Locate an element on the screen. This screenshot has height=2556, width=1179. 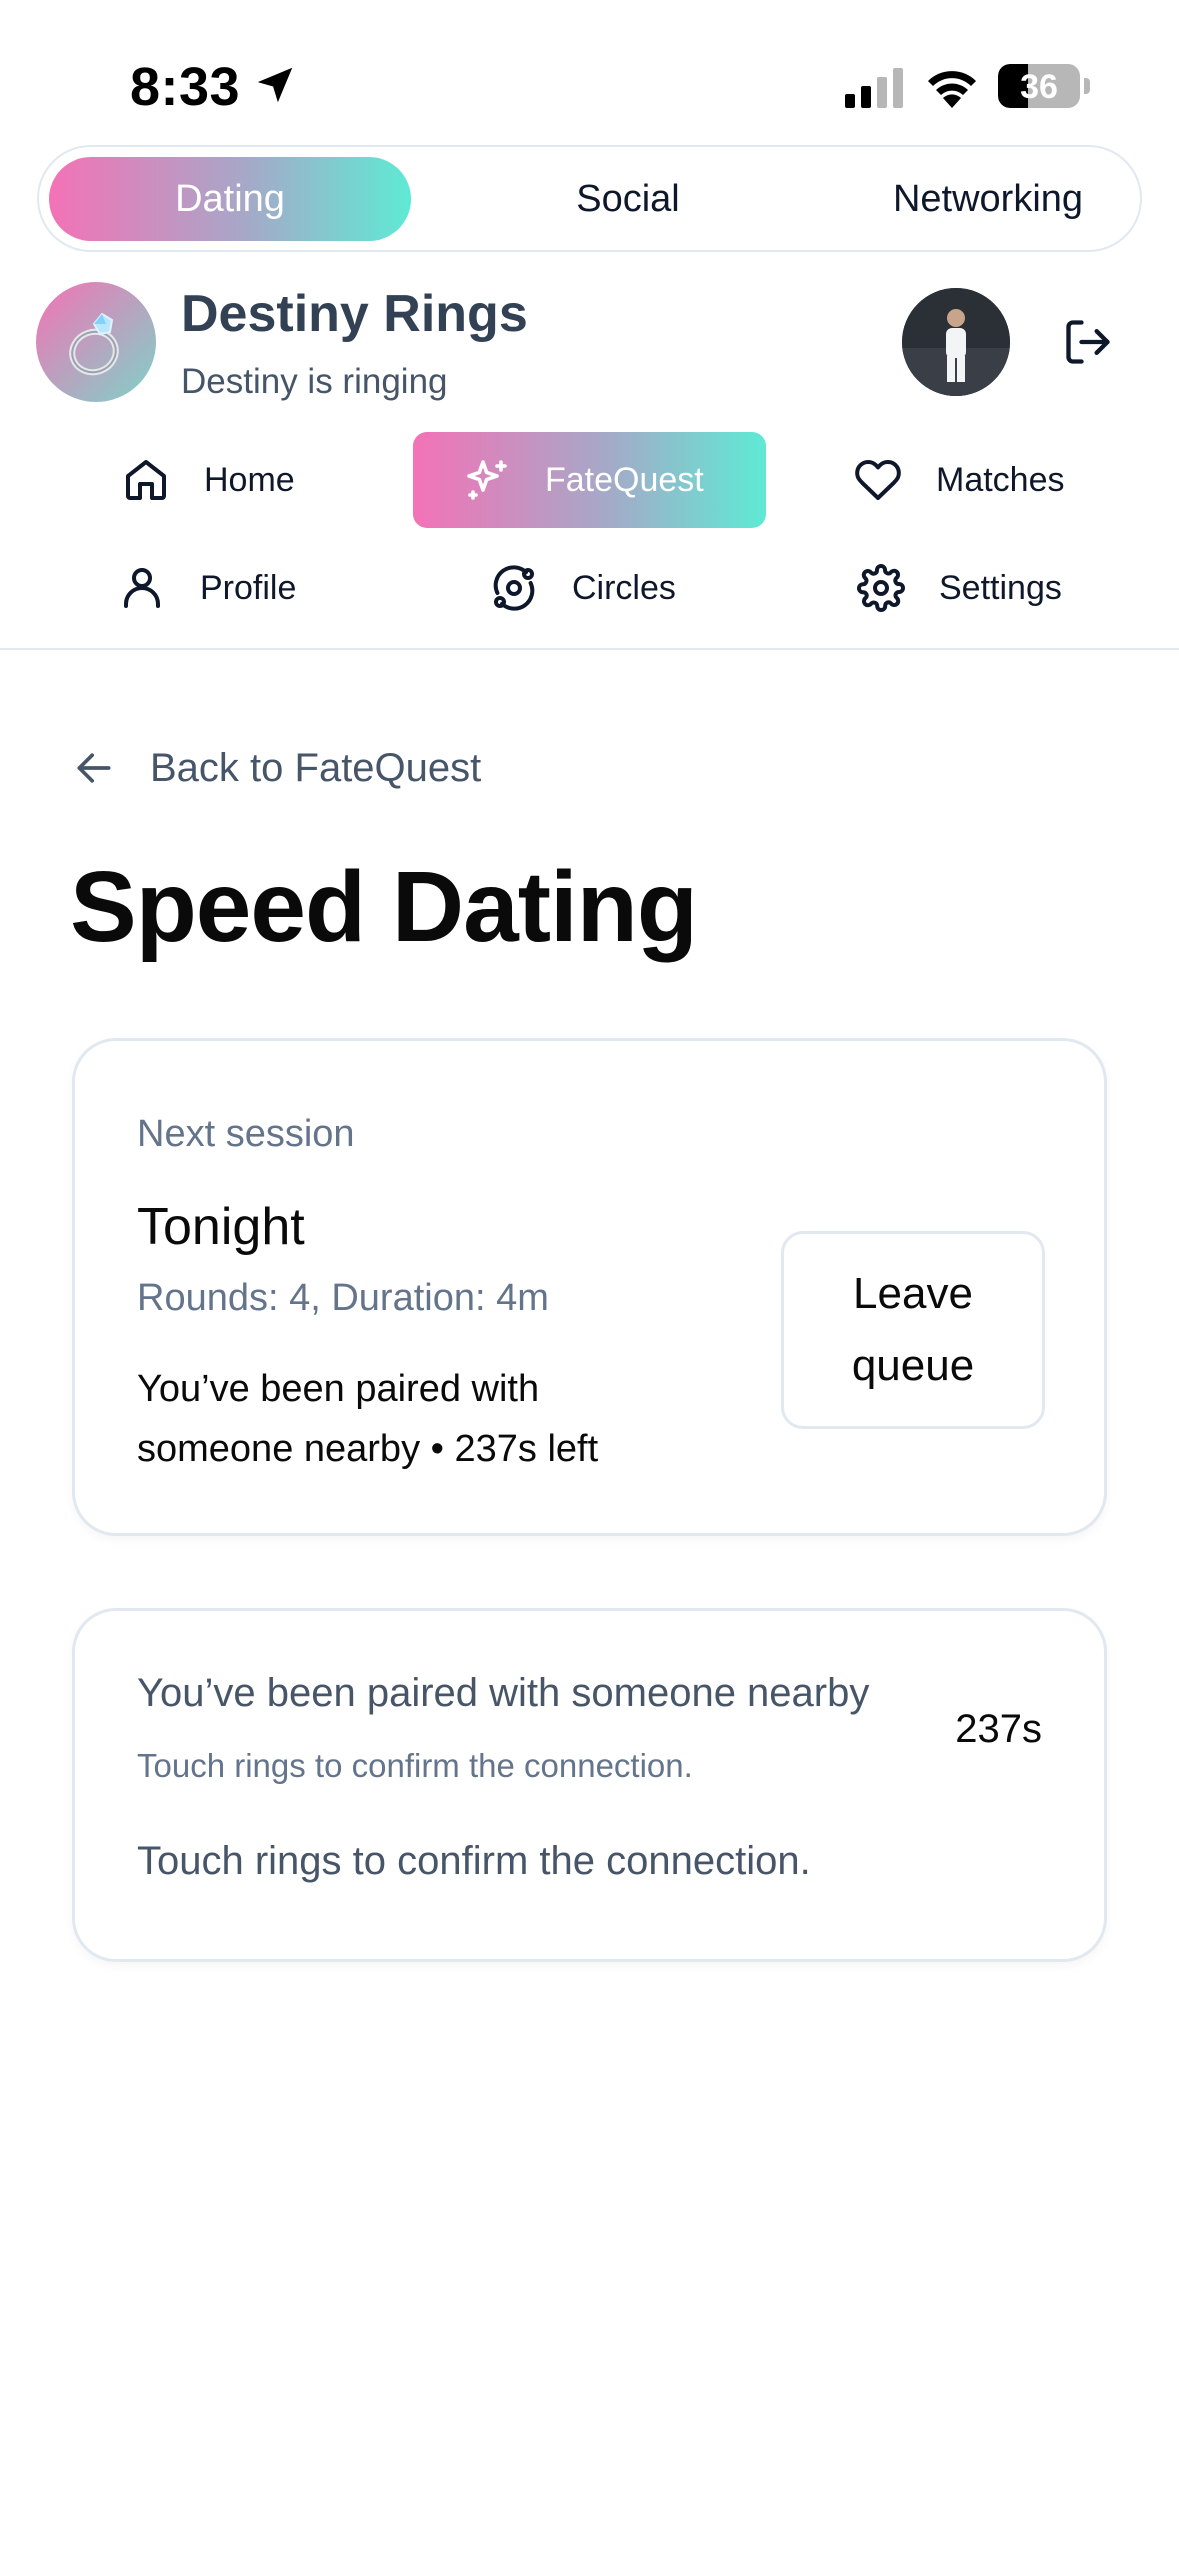
brand-title: Destiny Rings is located at coordinates (354, 314).